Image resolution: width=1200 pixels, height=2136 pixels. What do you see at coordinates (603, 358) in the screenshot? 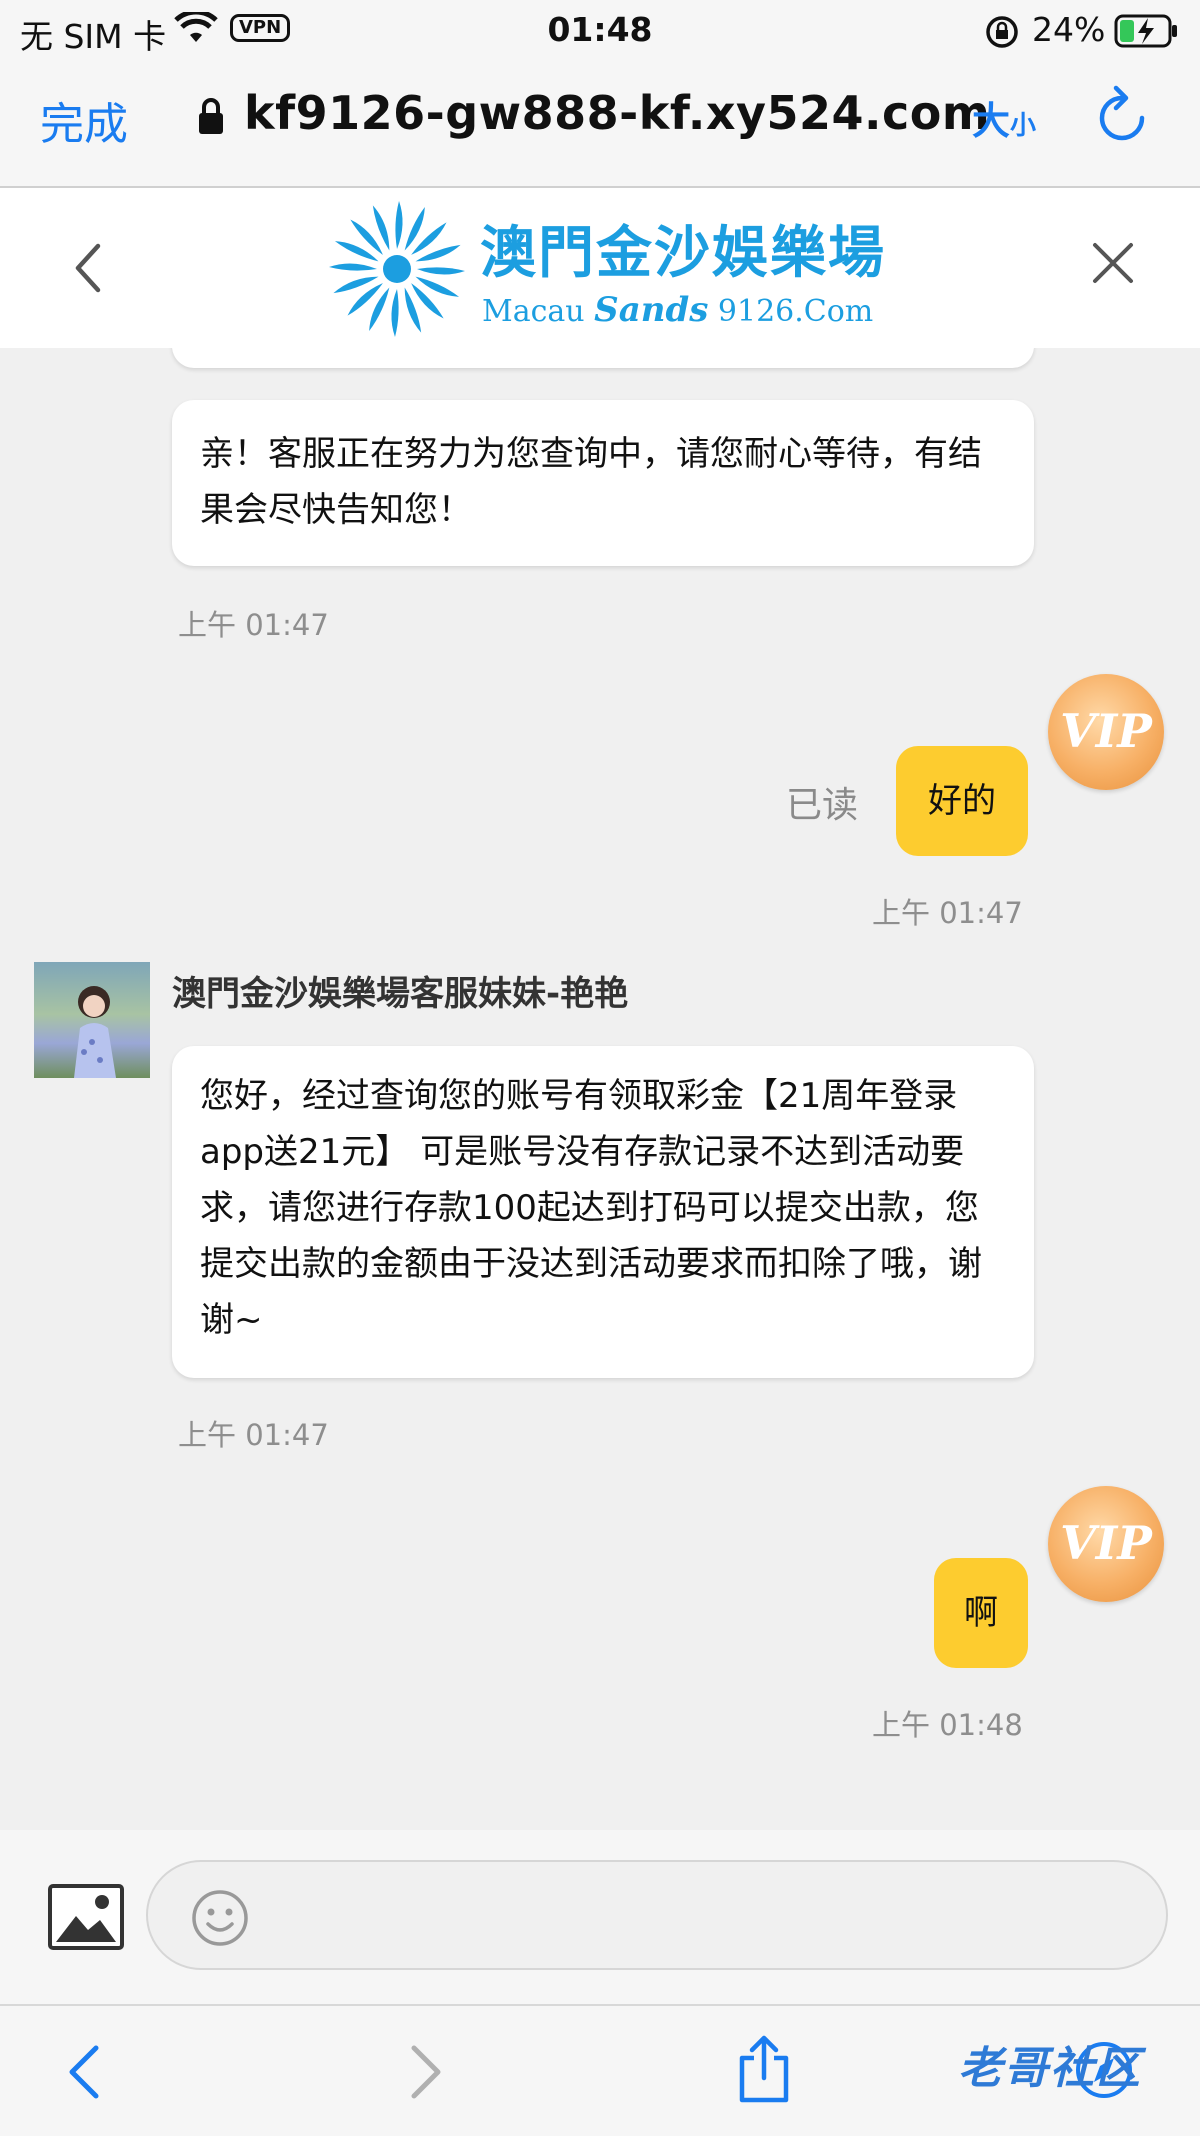
I see `previous-message-bubble` at bounding box center [603, 358].